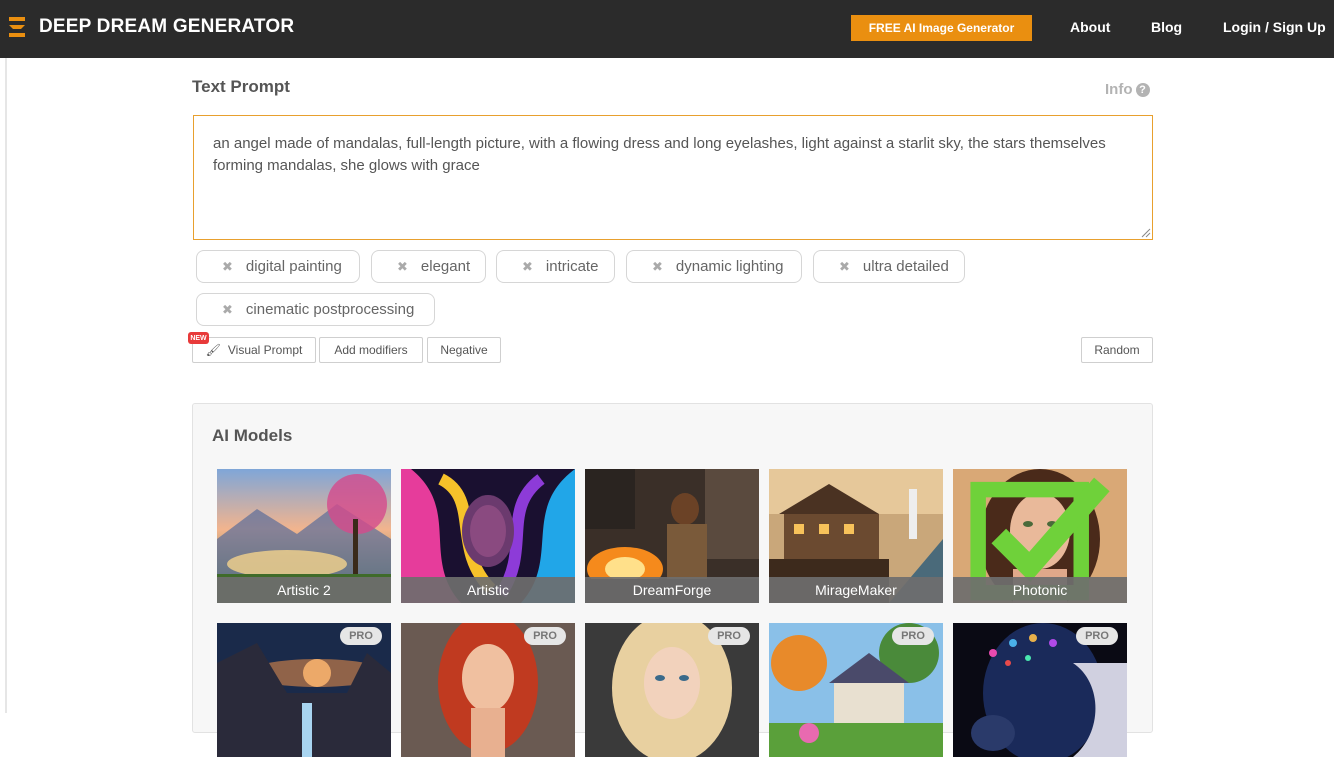 The width and height of the screenshot is (1334, 757). I want to click on model-label: Artistic, so click(488, 590).